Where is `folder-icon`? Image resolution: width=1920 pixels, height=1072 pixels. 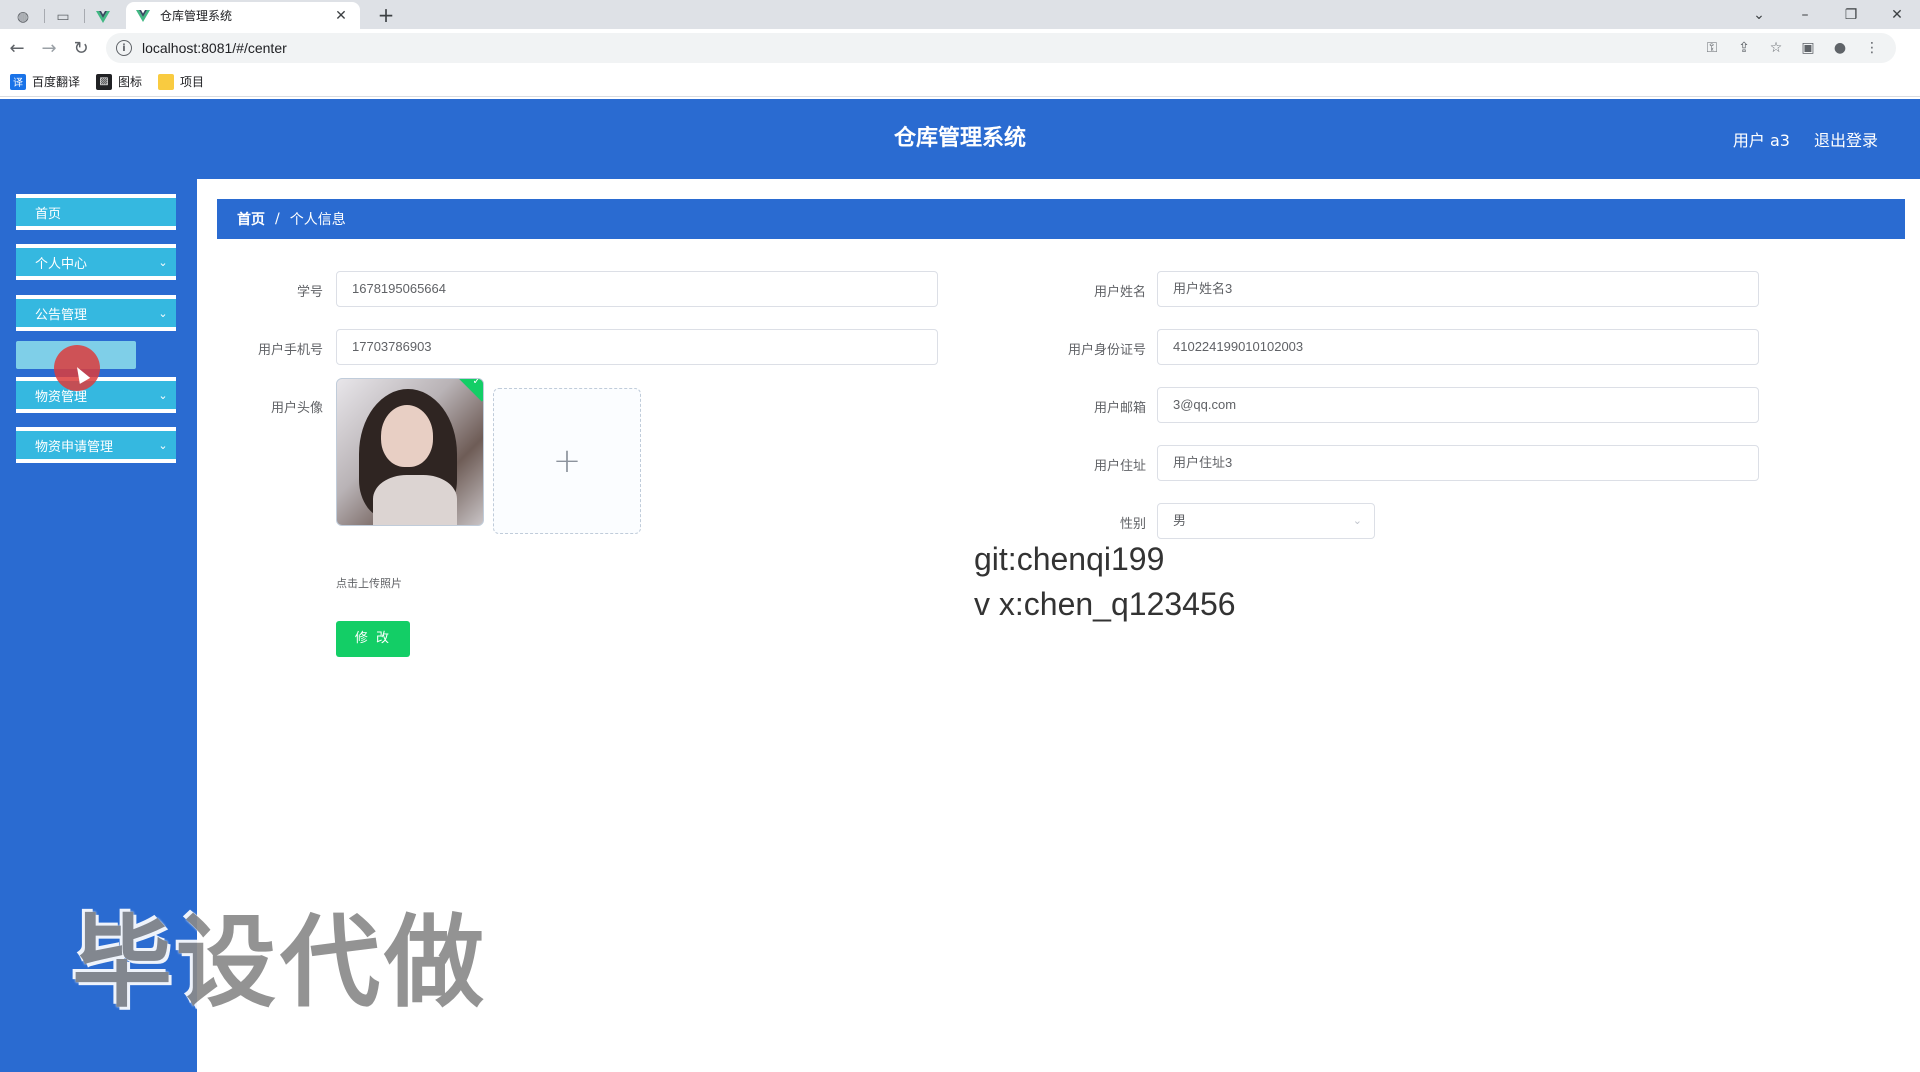 folder-icon is located at coordinates (166, 81).